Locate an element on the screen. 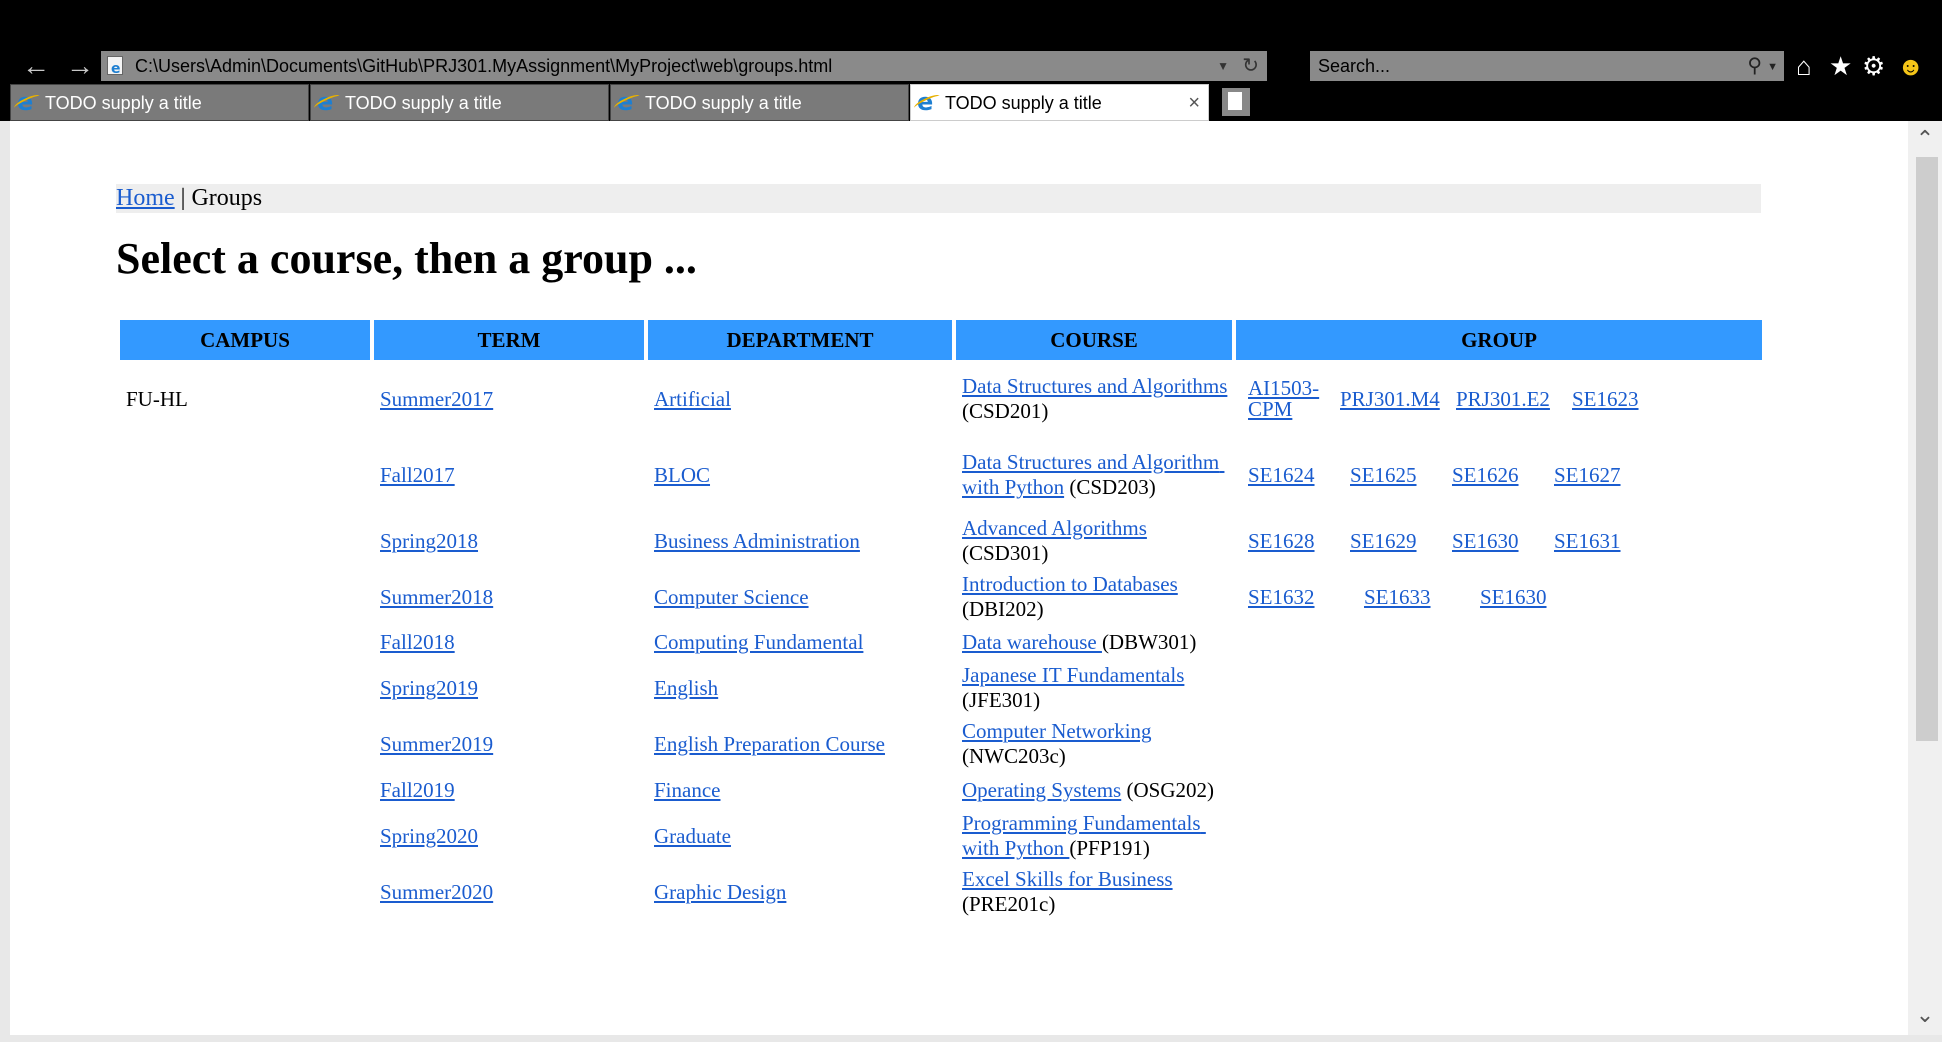 The height and width of the screenshot is (1042, 1942). group-link: PRJ301.M4 is located at coordinates (1390, 399).